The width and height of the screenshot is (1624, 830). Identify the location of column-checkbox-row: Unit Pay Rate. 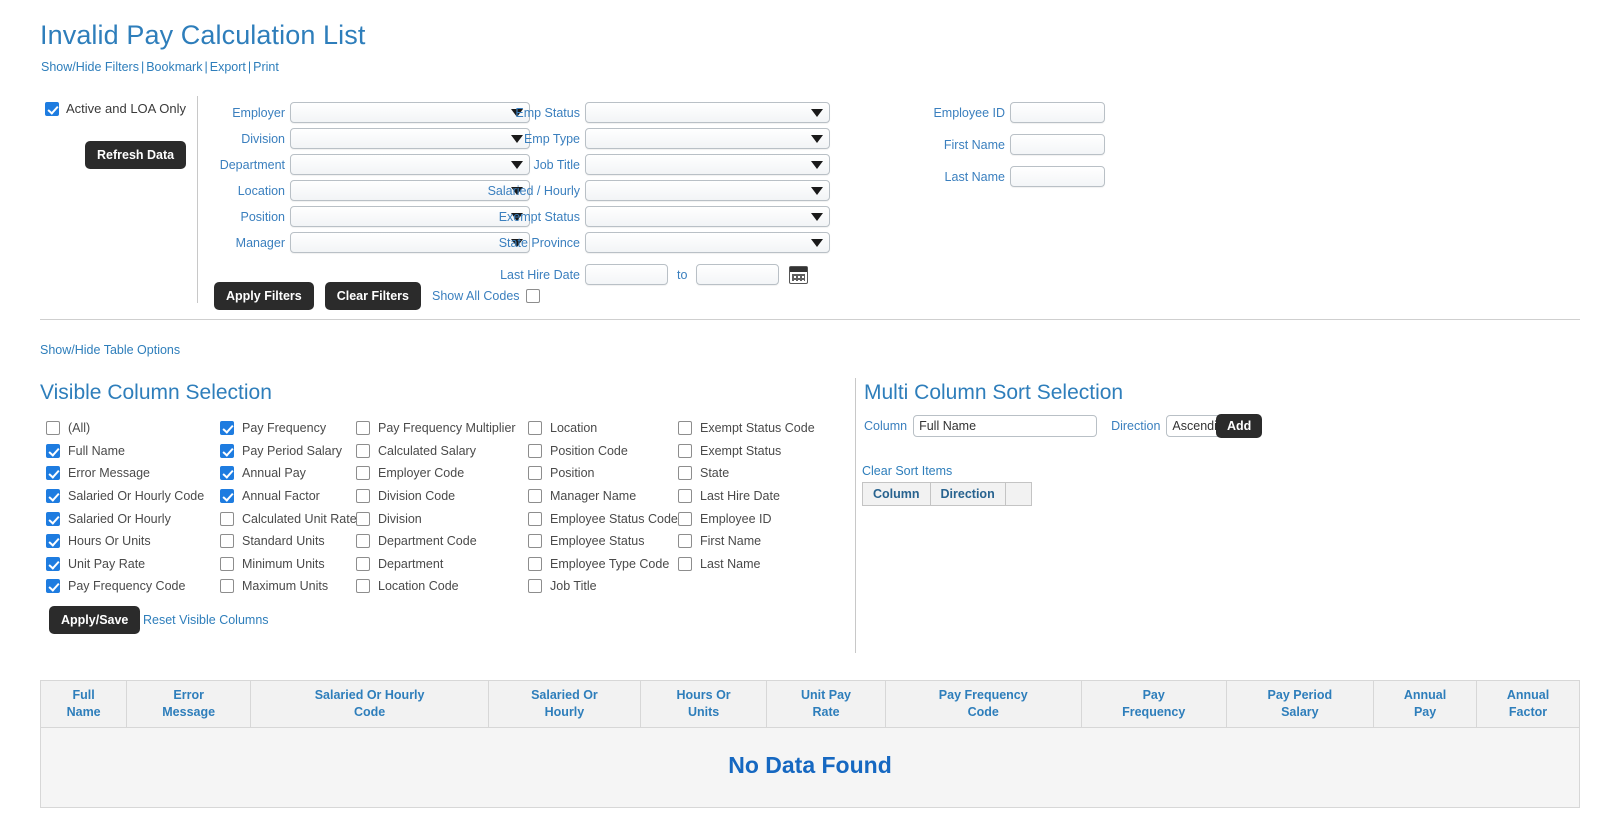
(125, 564).